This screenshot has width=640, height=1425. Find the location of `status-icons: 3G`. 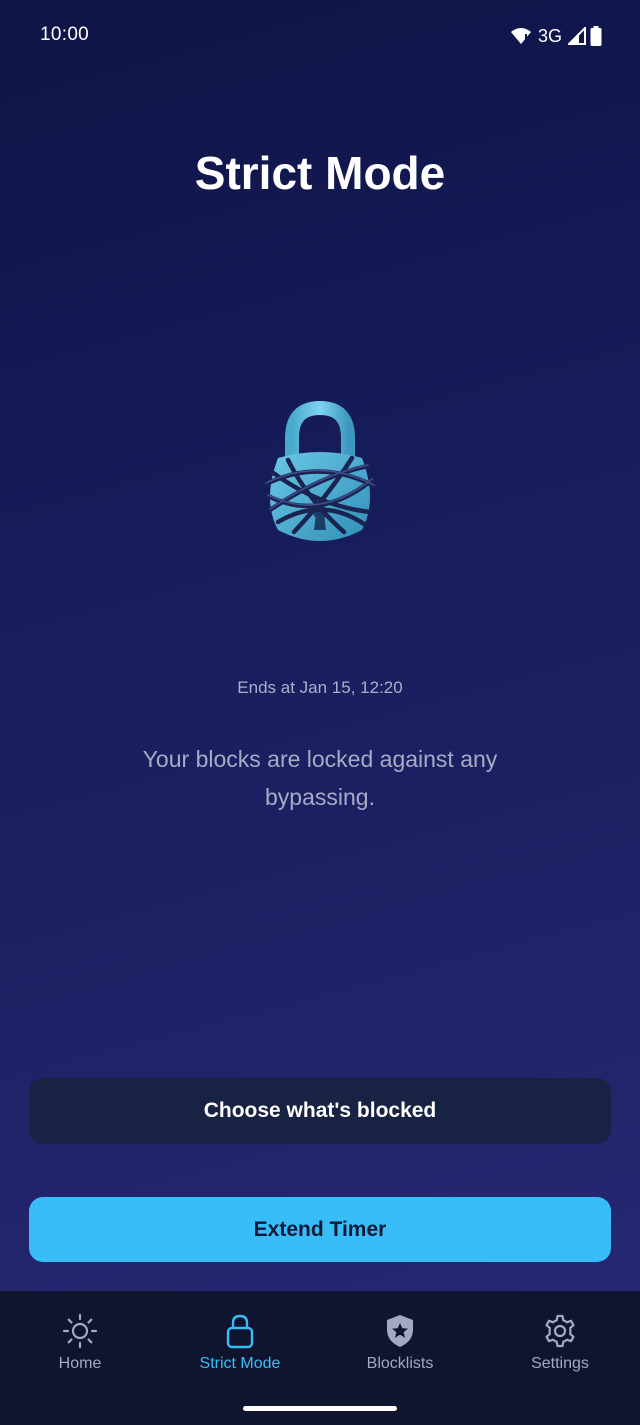

status-icons: 3G is located at coordinates (556, 36).